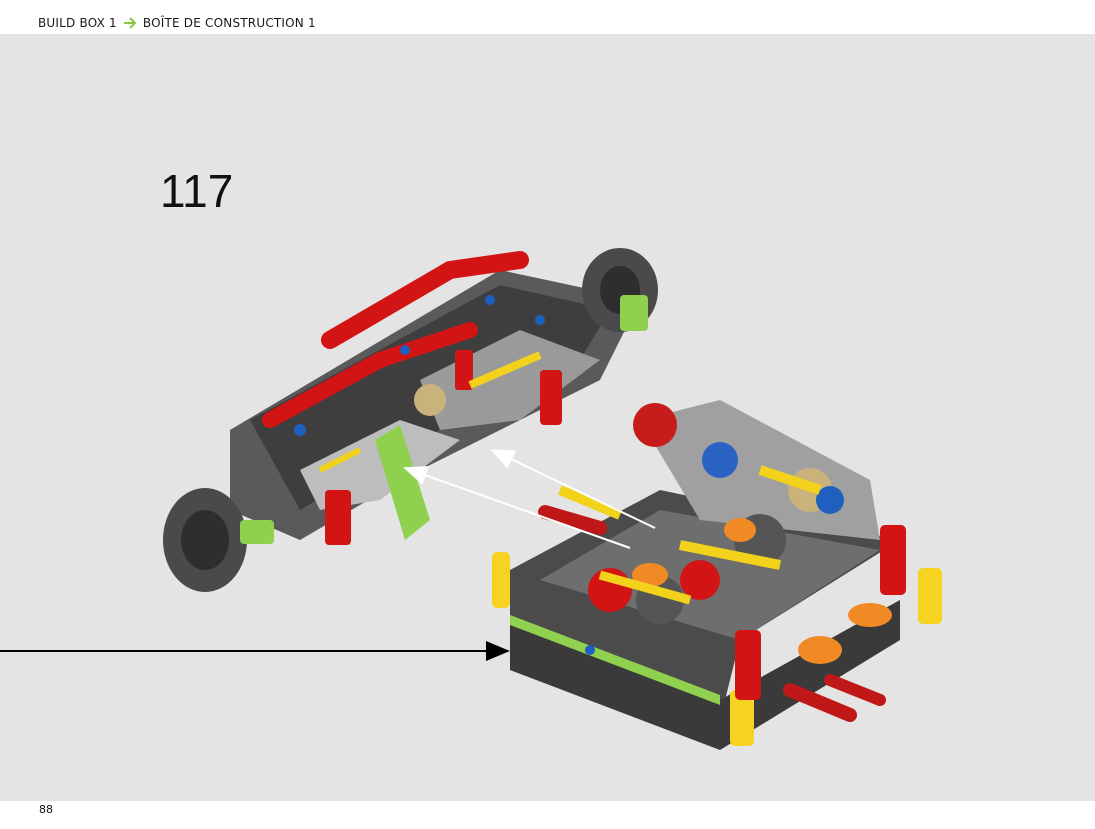 This screenshot has height=829, width=1095. What do you see at coordinates (46, 809) in the screenshot?
I see `page-number: 88` at bounding box center [46, 809].